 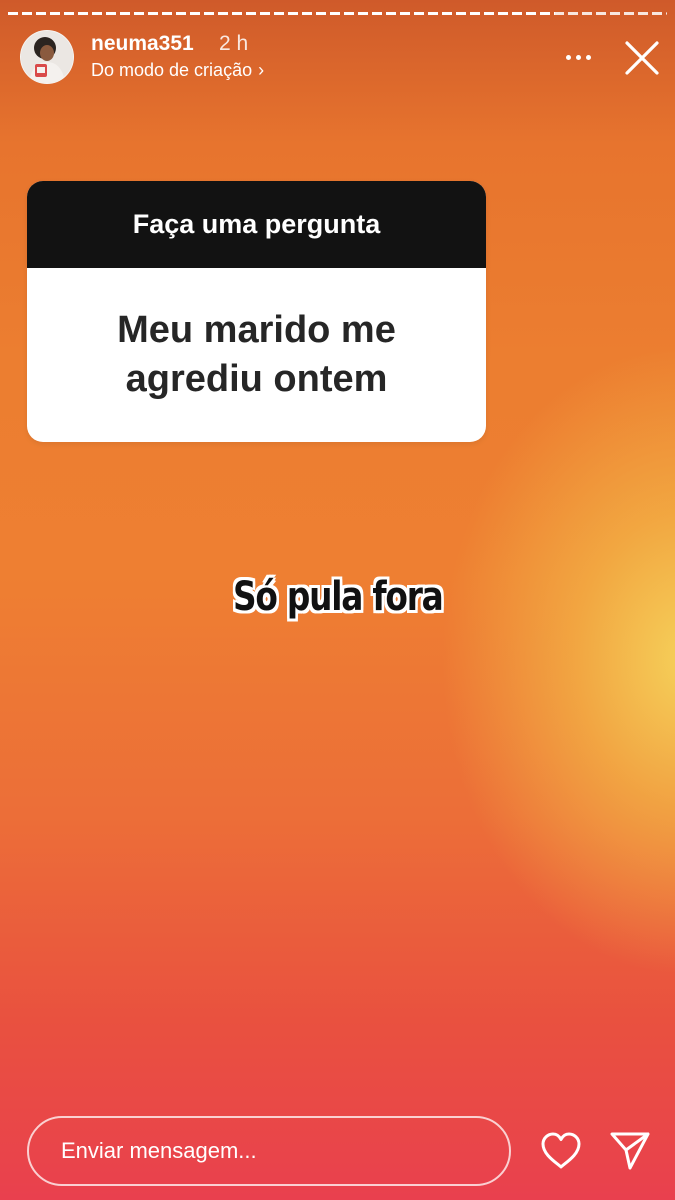 I want to click on post-time: 2 h, so click(x=234, y=43).